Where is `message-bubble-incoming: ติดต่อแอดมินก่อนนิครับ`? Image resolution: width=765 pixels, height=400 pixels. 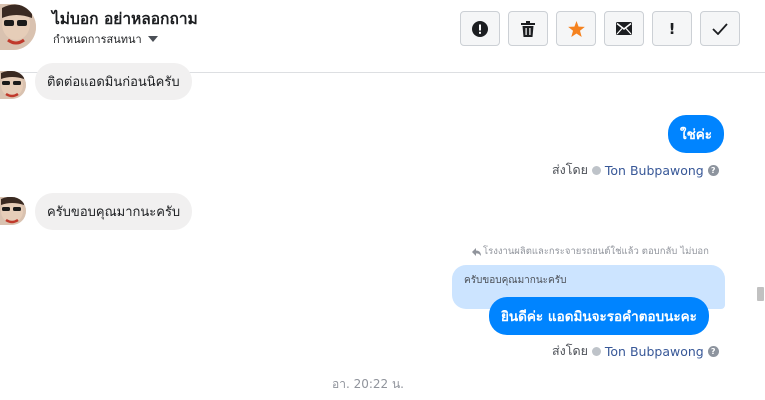 message-bubble-incoming: ติดต่อแอดมินก่อนนิครับ is located at coordinates (113, 81).